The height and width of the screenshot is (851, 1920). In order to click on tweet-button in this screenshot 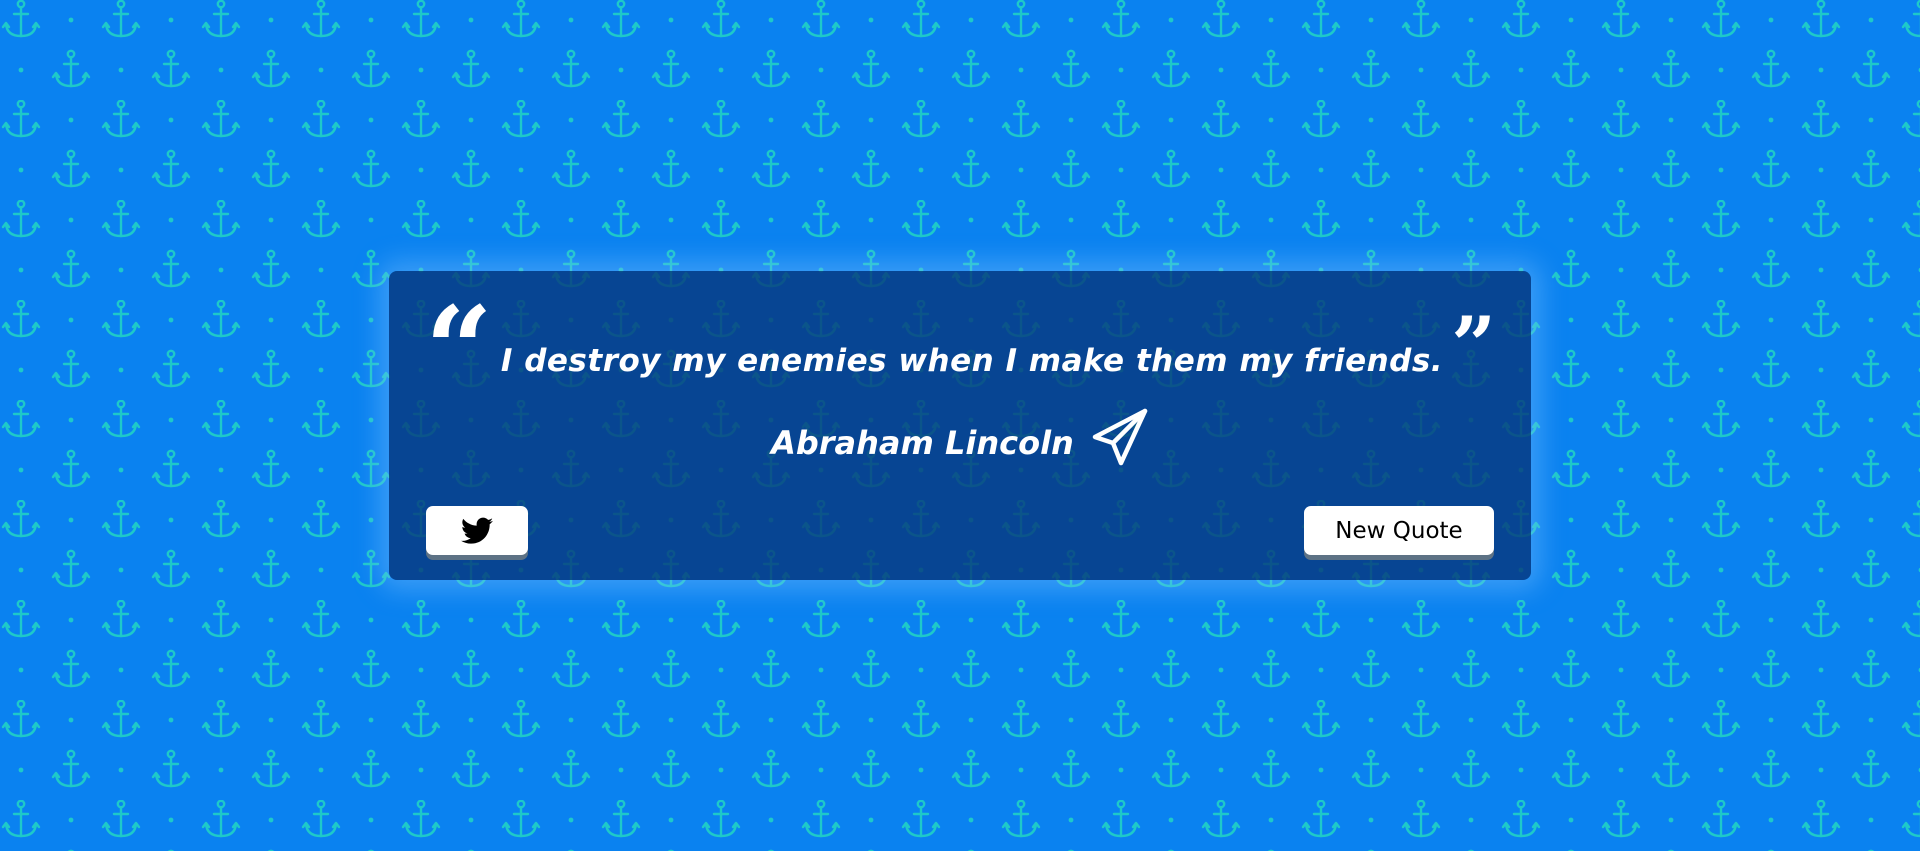, I will do `click(477, 530)`.